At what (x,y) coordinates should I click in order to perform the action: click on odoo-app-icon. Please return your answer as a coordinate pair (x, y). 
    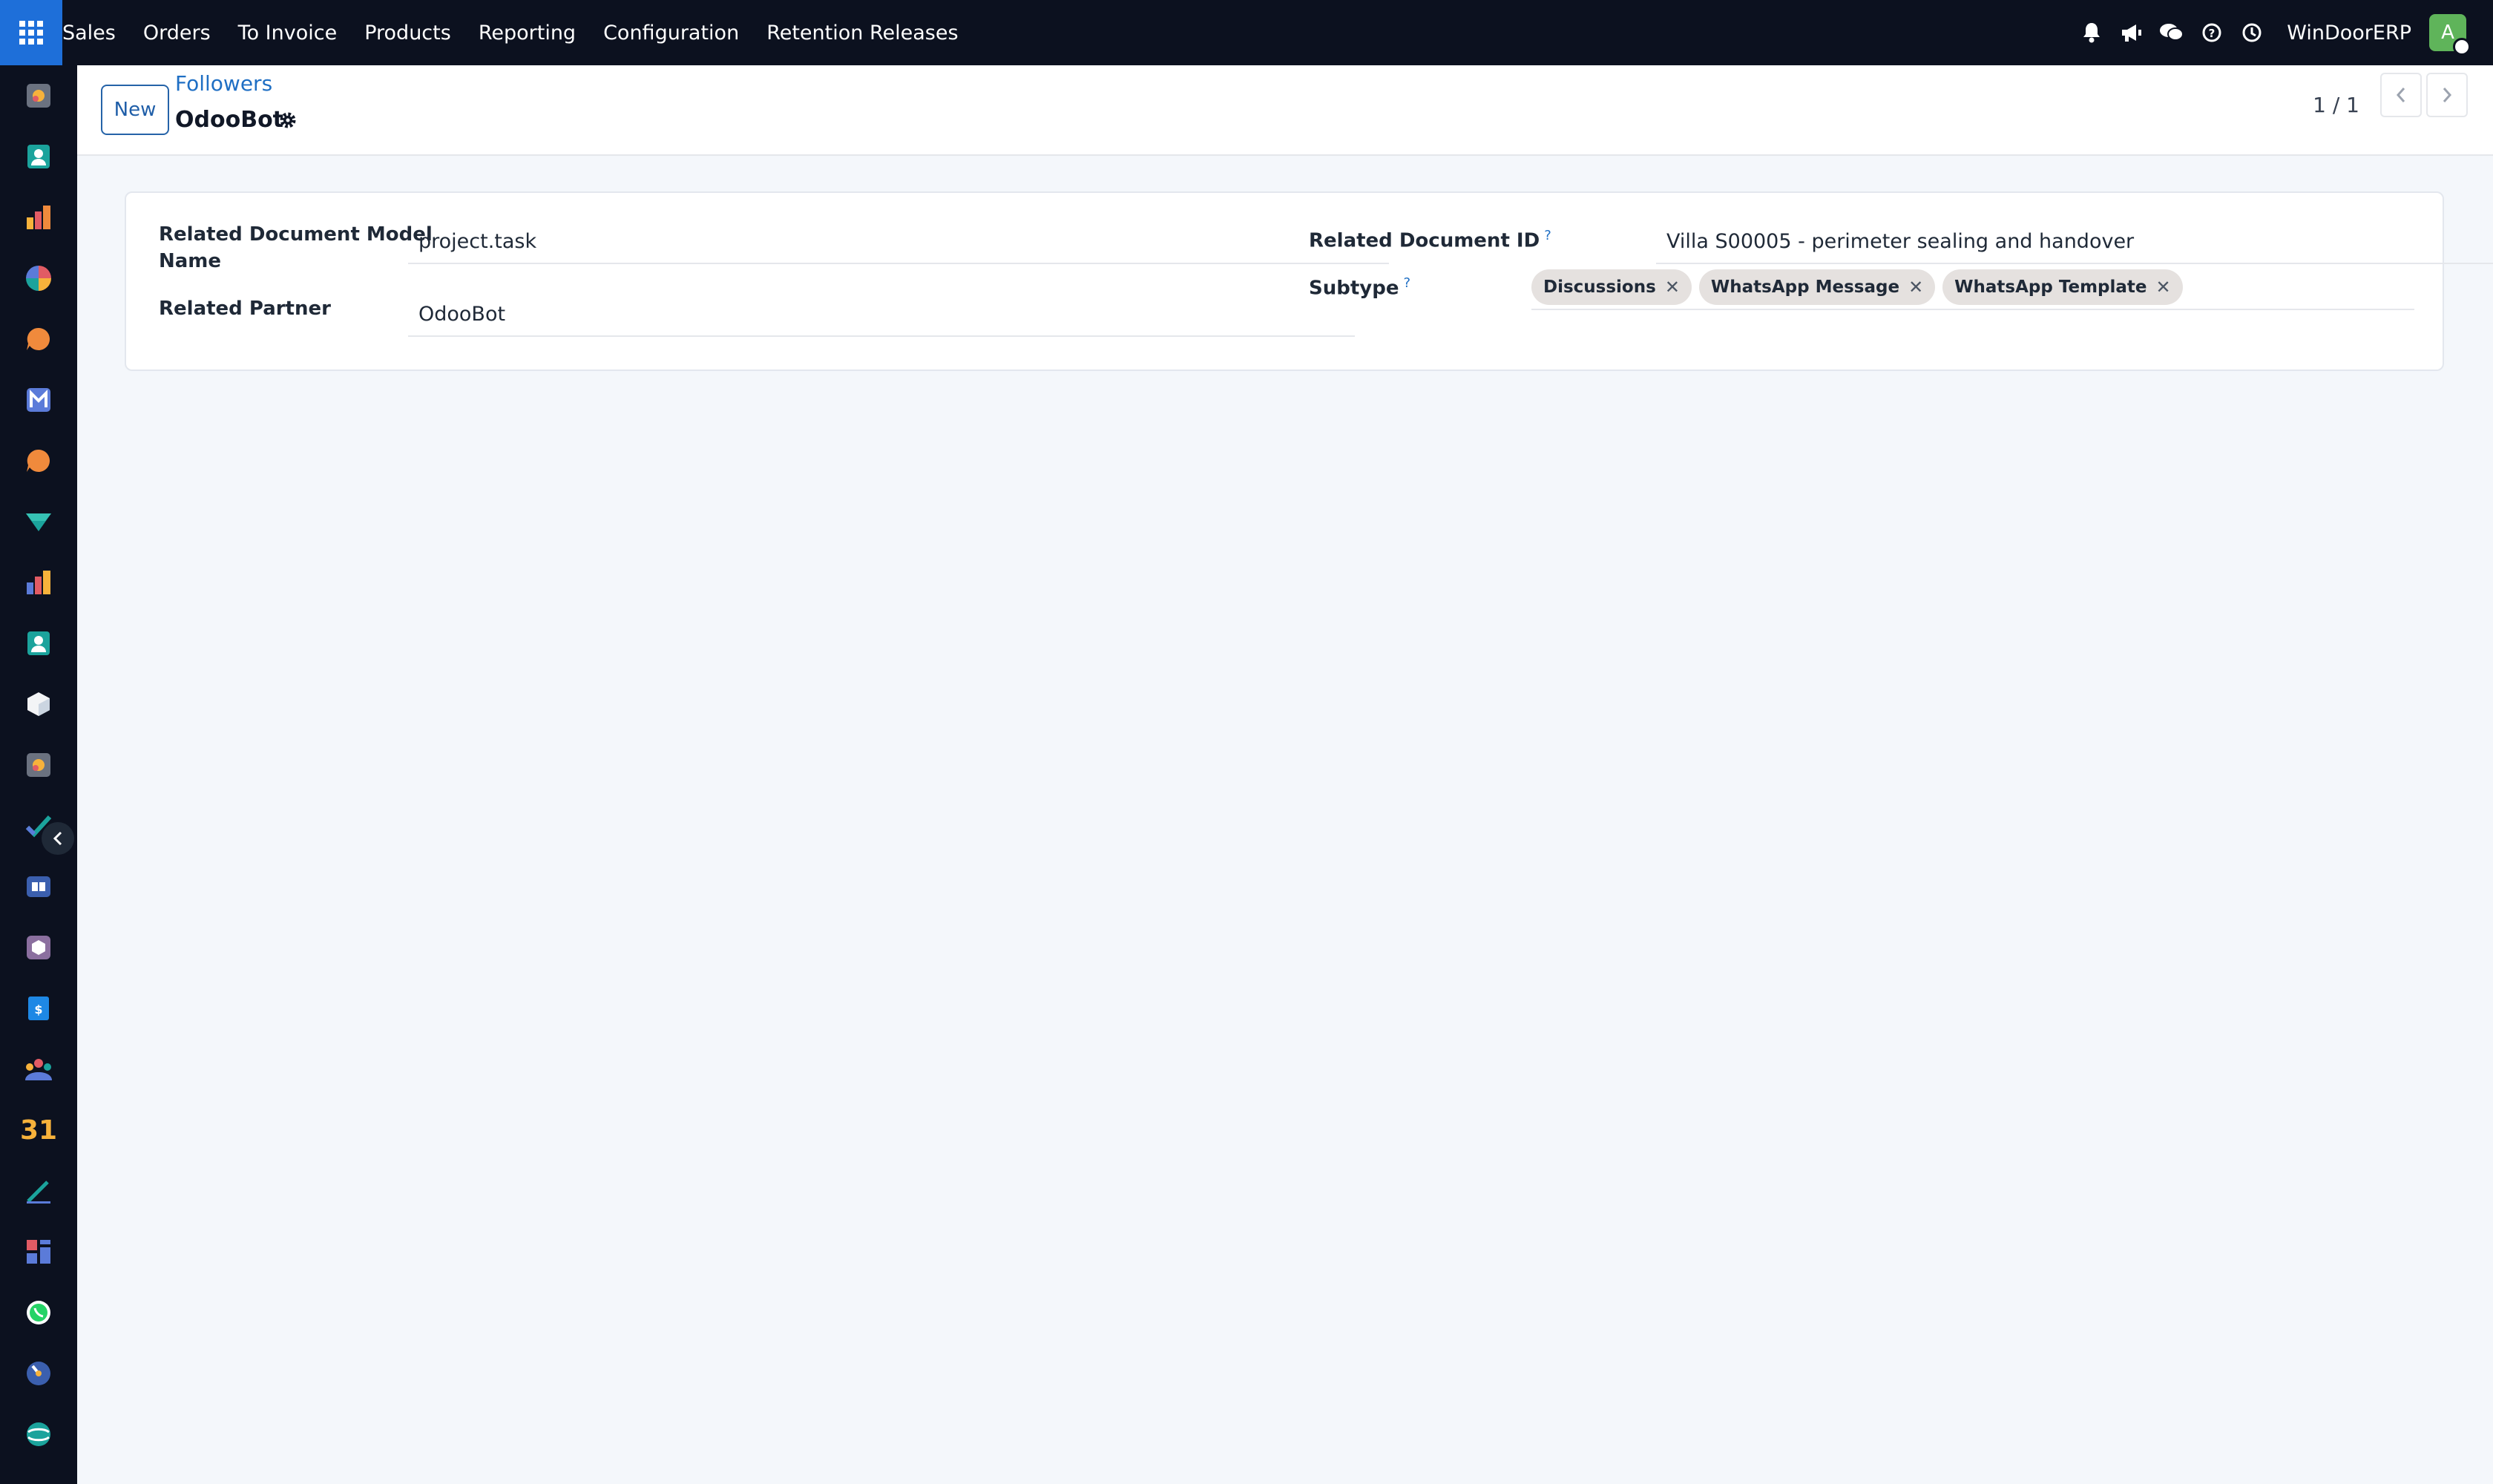
    Looking at the image, I should click on (38, 1434).